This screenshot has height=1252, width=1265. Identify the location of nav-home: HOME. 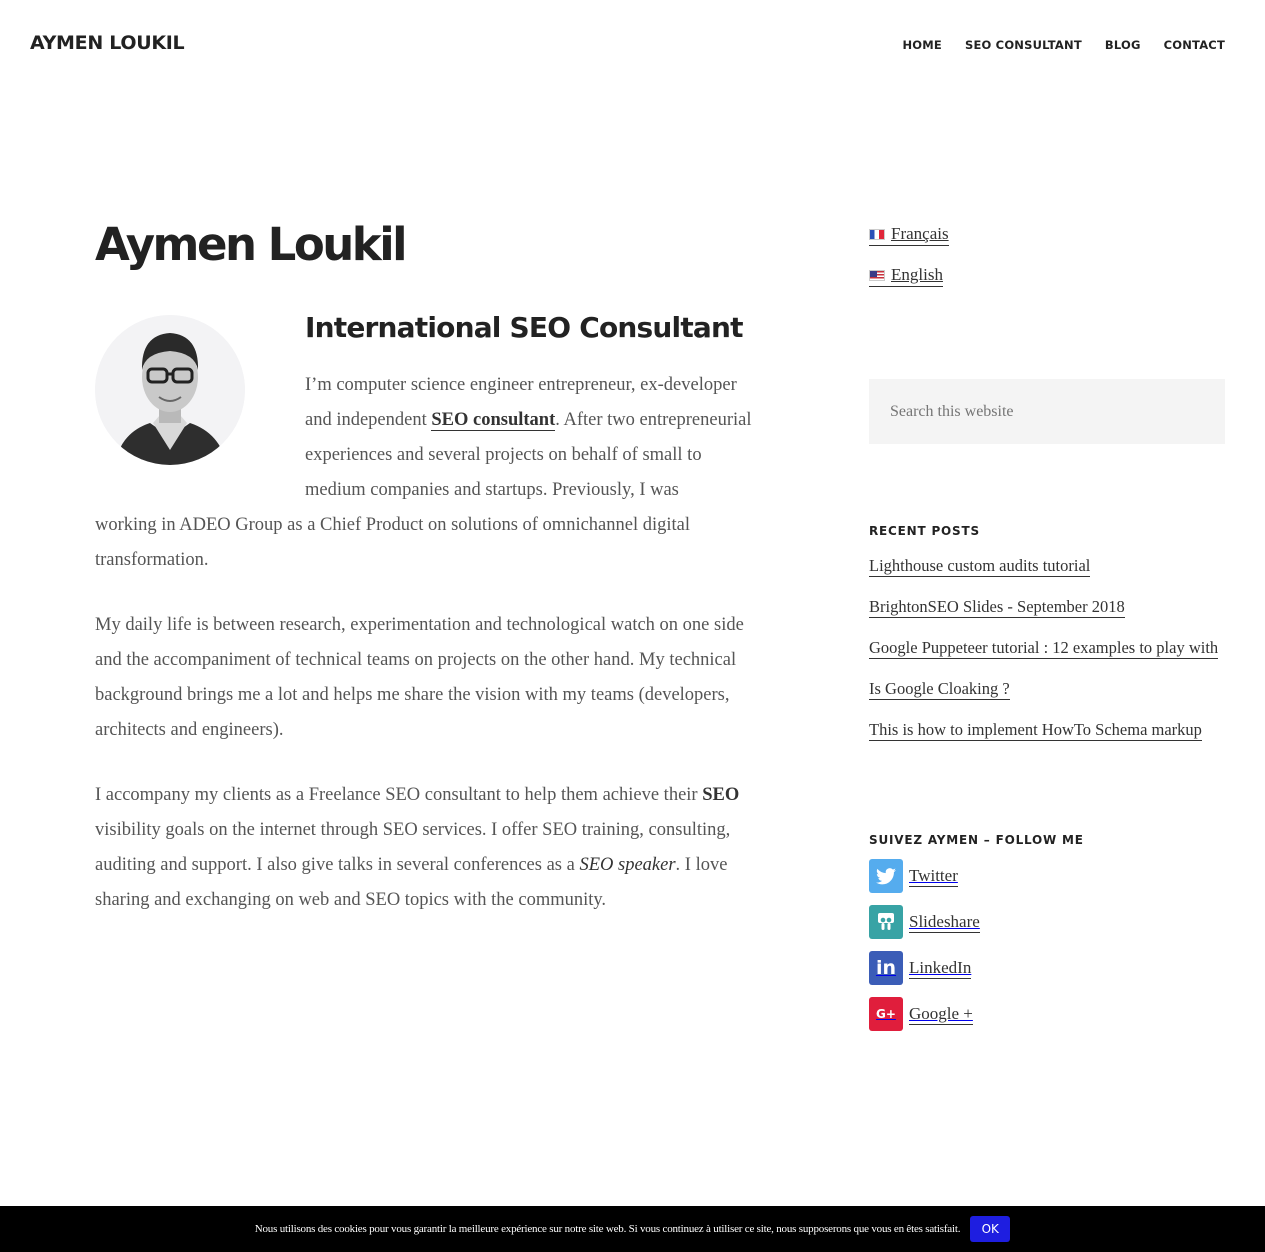
(922, 45).